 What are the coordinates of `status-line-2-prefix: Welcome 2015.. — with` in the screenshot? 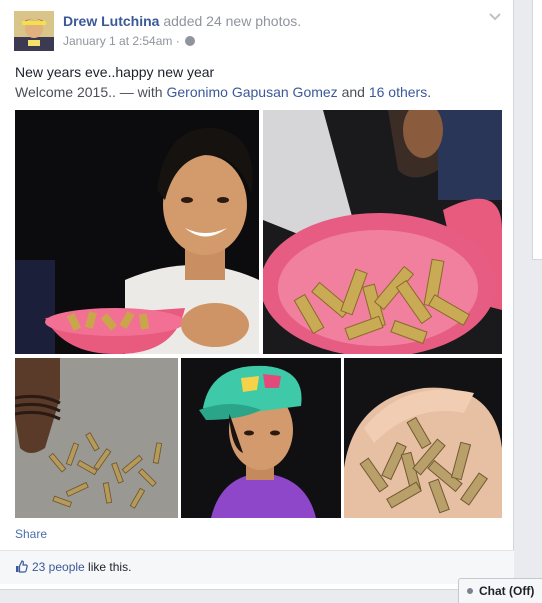 It's located at (91, 92).